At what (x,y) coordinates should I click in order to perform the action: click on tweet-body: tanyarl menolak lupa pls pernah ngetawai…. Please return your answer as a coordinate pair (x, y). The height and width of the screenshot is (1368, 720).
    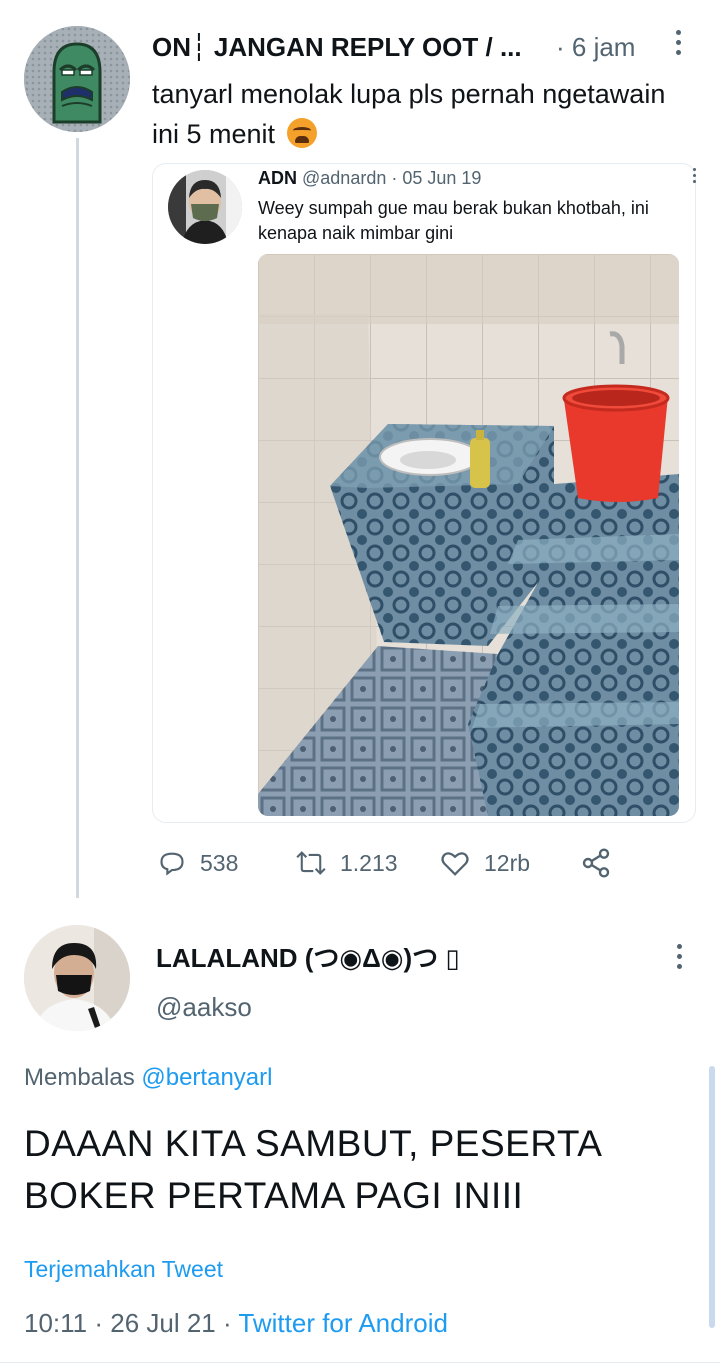
    Looking at the image, I should click on (409, 114).